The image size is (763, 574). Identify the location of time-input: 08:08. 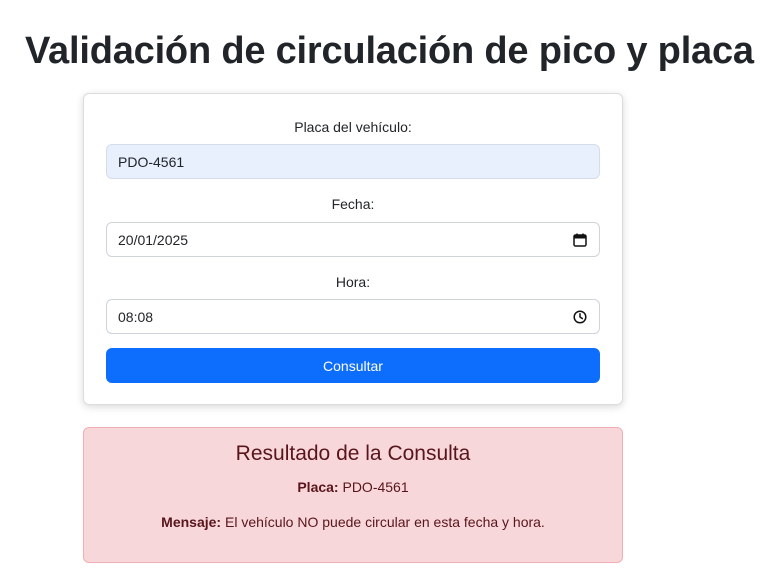
(353, 316).